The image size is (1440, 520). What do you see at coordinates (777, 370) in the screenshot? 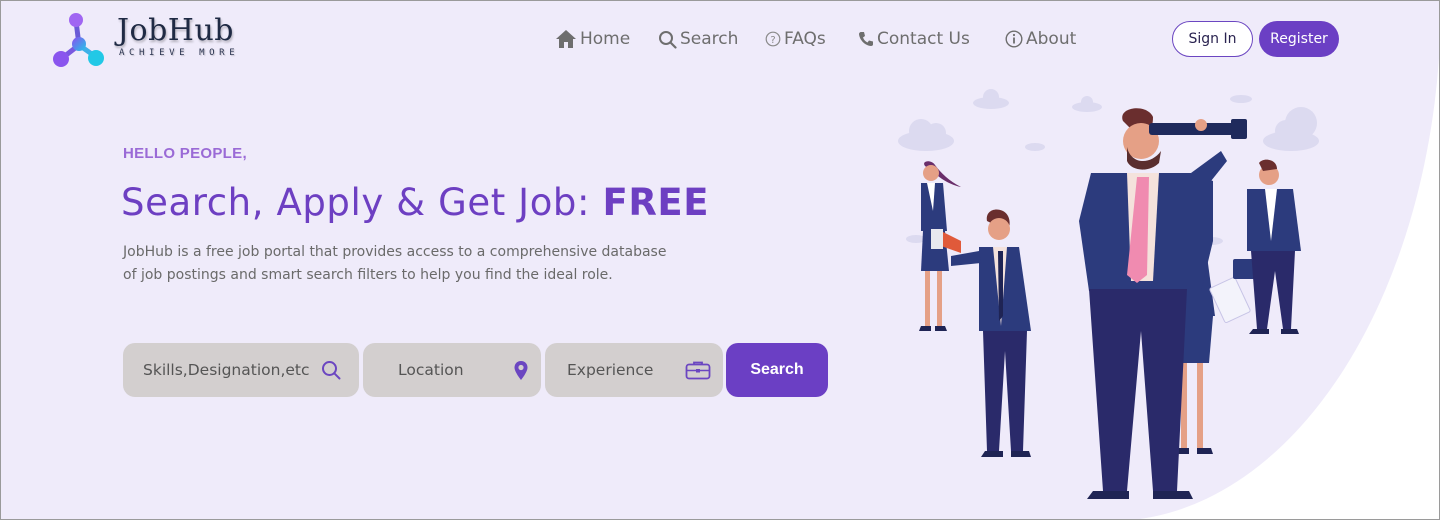
I see `search-button: Search` at bounding box center [777, 370].